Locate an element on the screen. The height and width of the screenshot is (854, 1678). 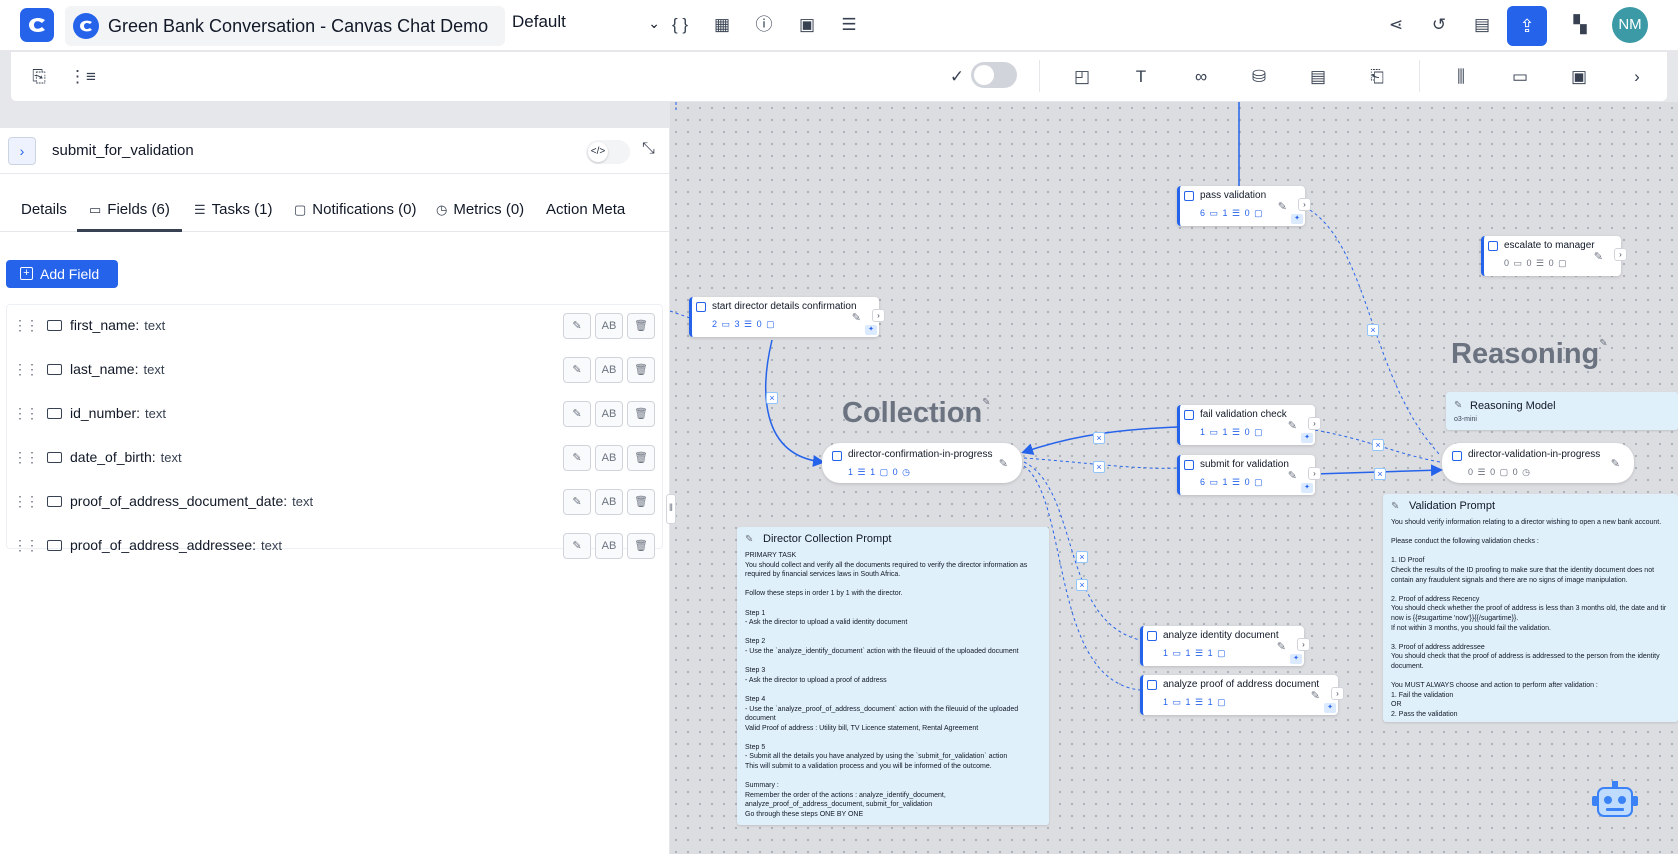
task-list-icon: ☰ is located at coordinates (200, 209).